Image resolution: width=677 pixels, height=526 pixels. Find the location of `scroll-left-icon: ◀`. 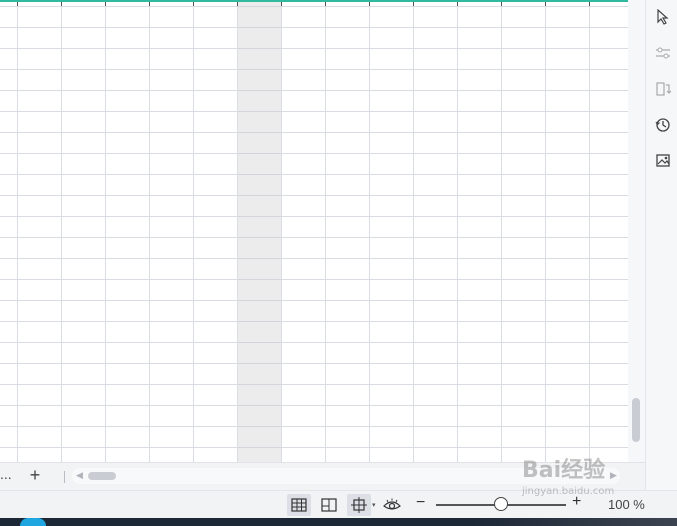

scroll-left-icon: ◀ is located at coordinates (79, 475).